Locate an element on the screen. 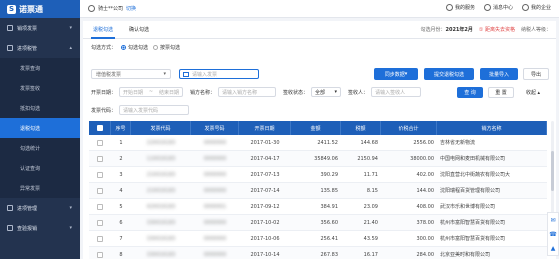 This screenshot has width=559, height=259. status-select: 全部 ▾ is located at coordinates (326, 92).